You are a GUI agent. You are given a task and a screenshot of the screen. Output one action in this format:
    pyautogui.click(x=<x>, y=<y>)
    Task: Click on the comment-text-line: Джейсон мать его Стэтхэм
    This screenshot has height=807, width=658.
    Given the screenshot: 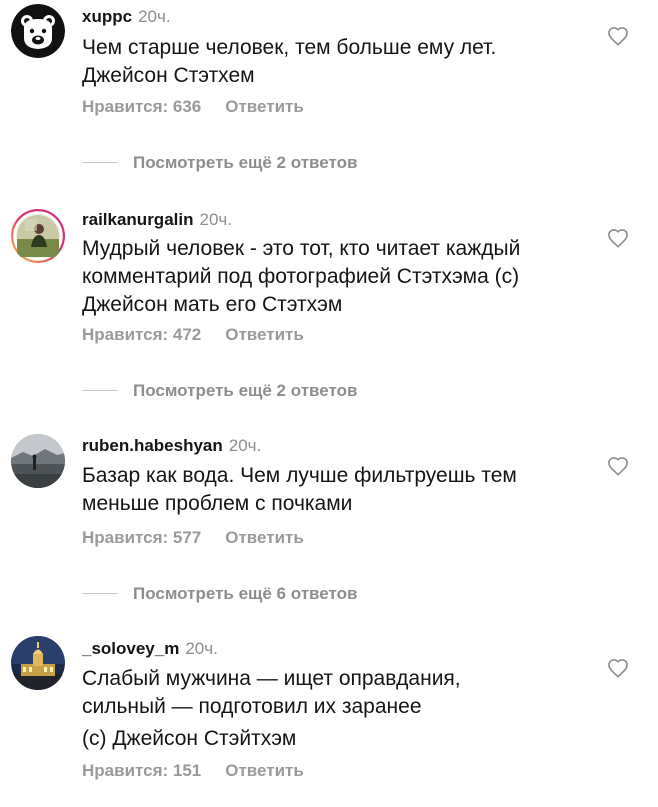 What is the action you would take?
    pyautogui.click(x=212, y=304)
    